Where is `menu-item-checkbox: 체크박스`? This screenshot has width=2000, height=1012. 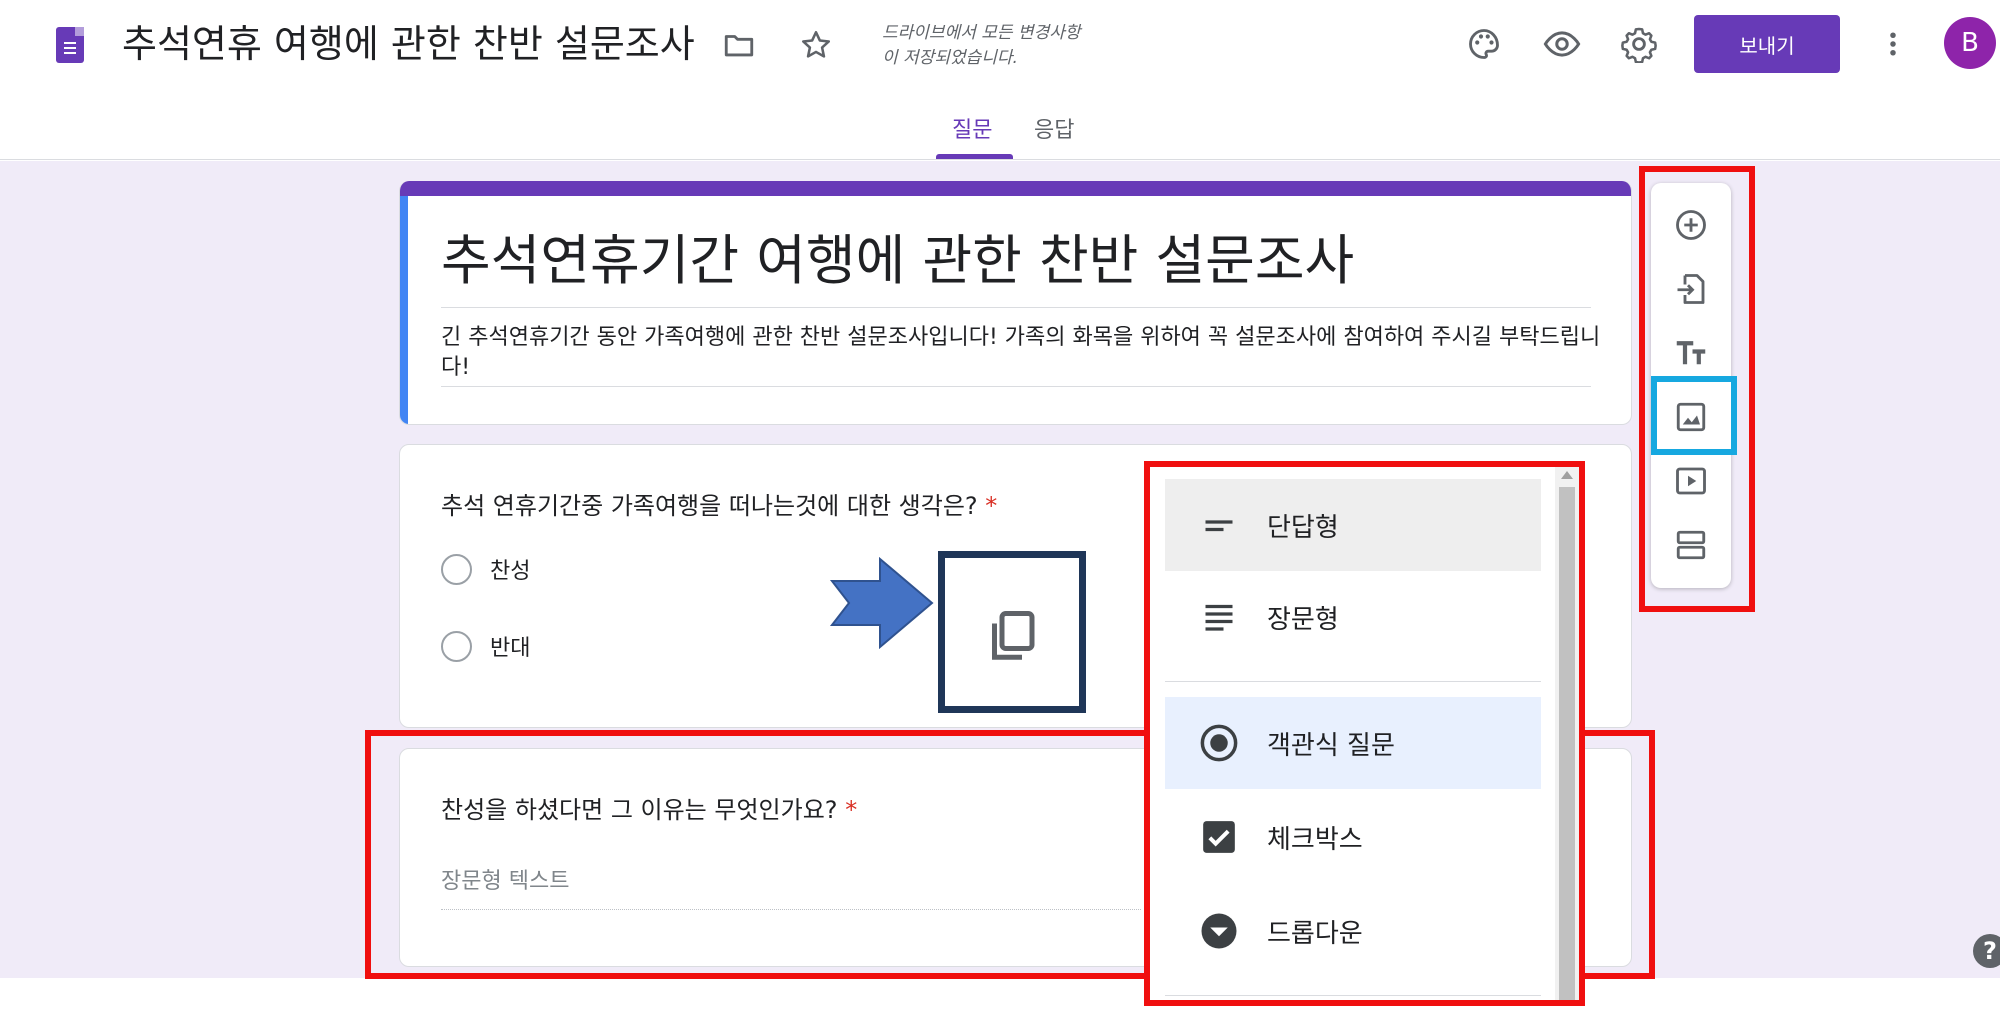 menu-item-checkbox: 체크박스 is located at coordinates (1353, 837).